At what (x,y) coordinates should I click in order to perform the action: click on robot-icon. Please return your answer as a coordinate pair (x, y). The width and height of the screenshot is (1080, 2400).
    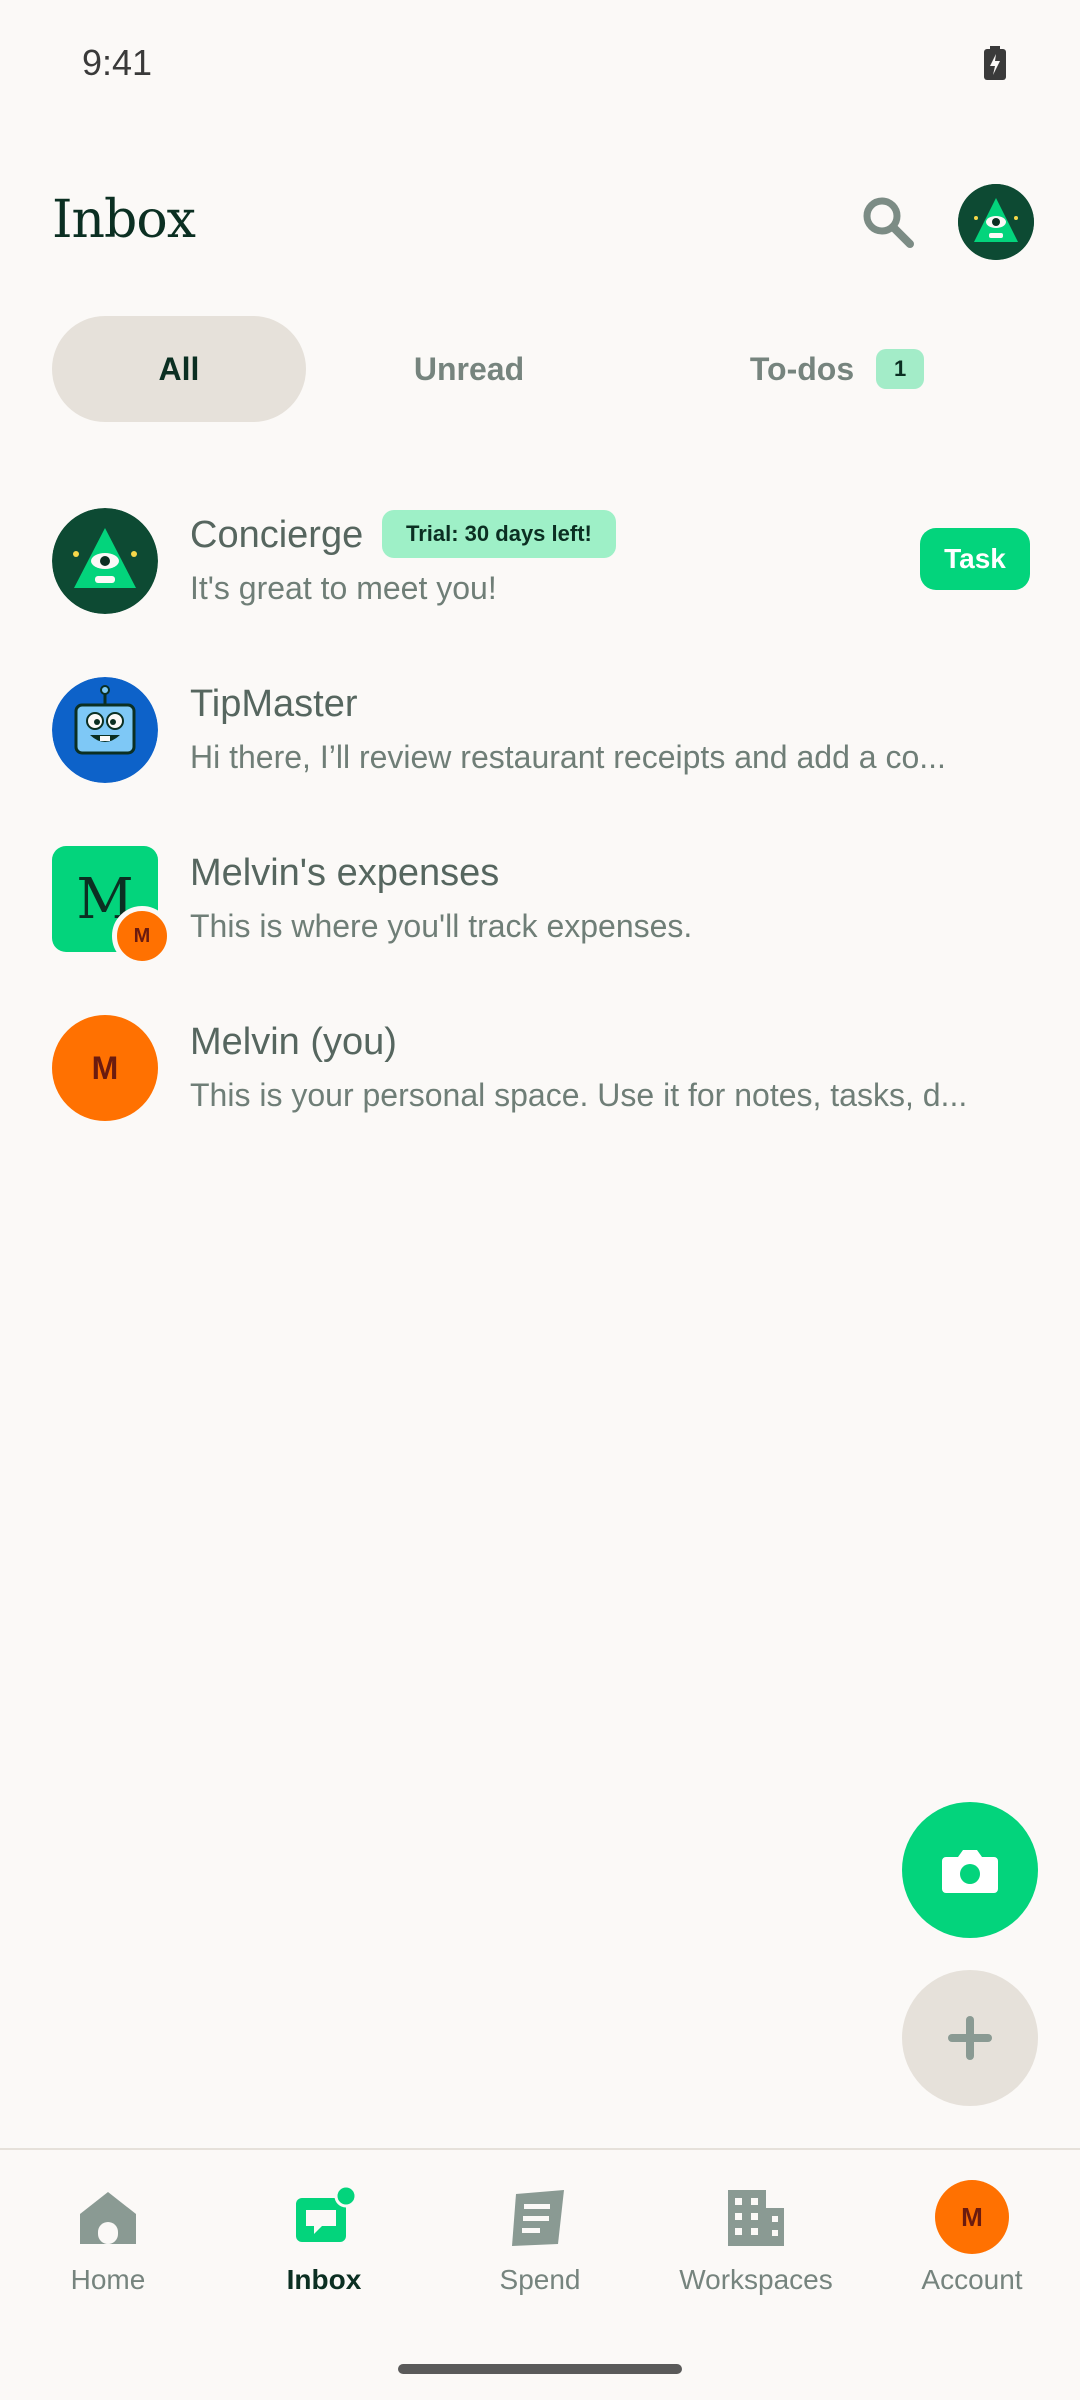
    Looking at the image, I should click on (105, 730).